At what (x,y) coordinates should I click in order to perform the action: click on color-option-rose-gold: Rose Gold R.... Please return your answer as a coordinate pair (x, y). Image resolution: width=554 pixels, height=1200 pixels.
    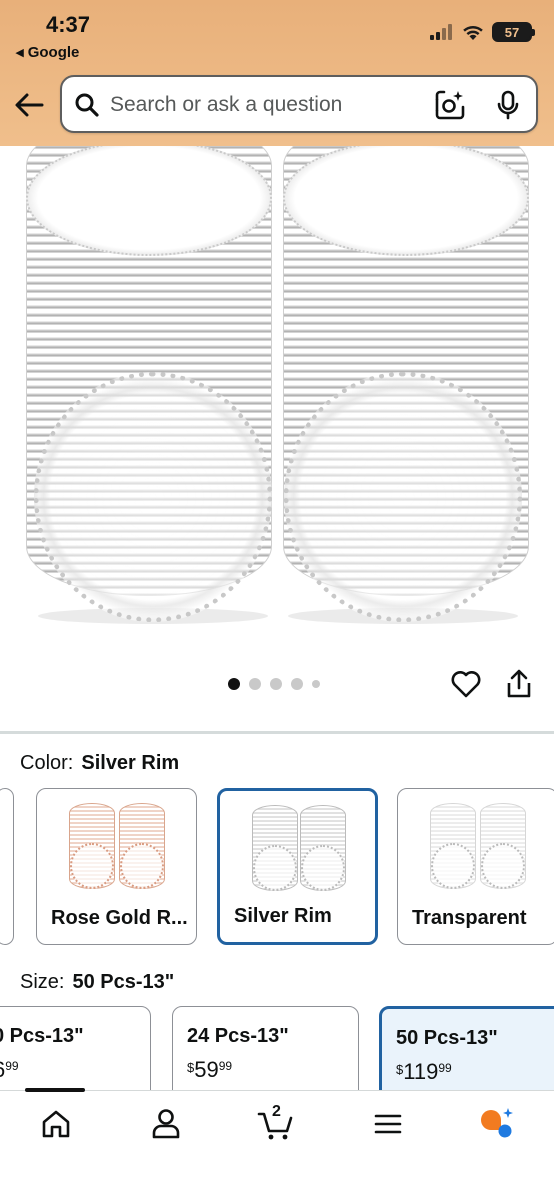
    Looking at the image, I should click on (116, 866).